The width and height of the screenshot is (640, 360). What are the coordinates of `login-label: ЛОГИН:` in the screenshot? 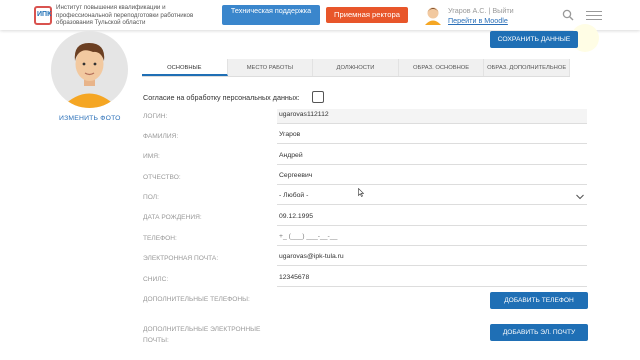 It's located at (155, 116).